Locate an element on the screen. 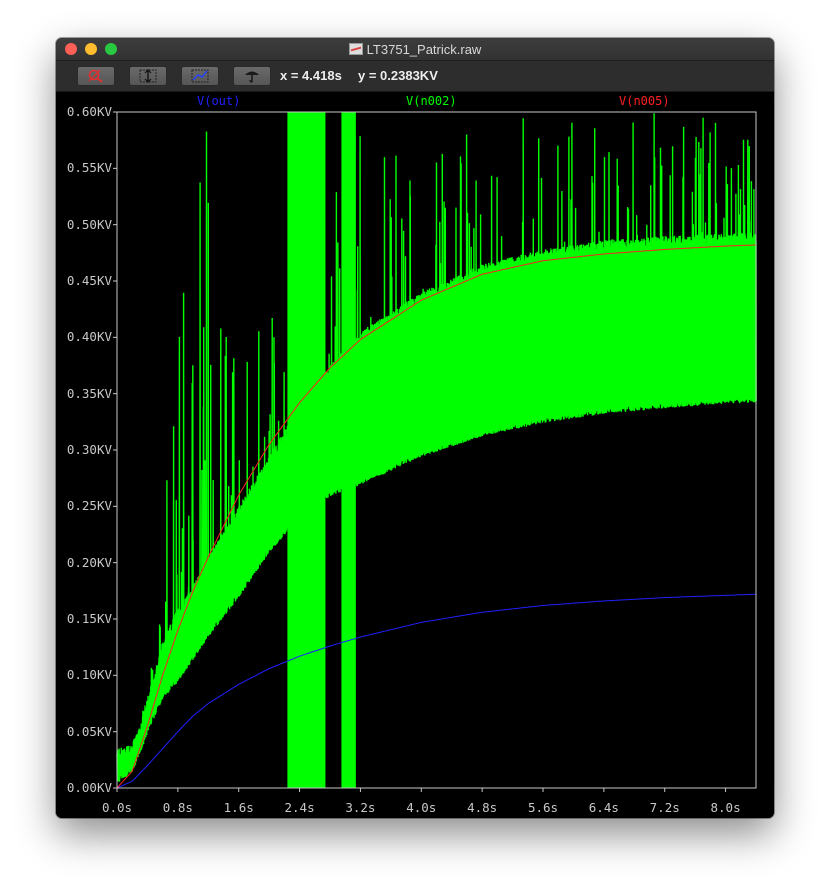 Image resolution: width=830 pixels, height=892 pixels. pan-button is located at coordinates (252, 76).